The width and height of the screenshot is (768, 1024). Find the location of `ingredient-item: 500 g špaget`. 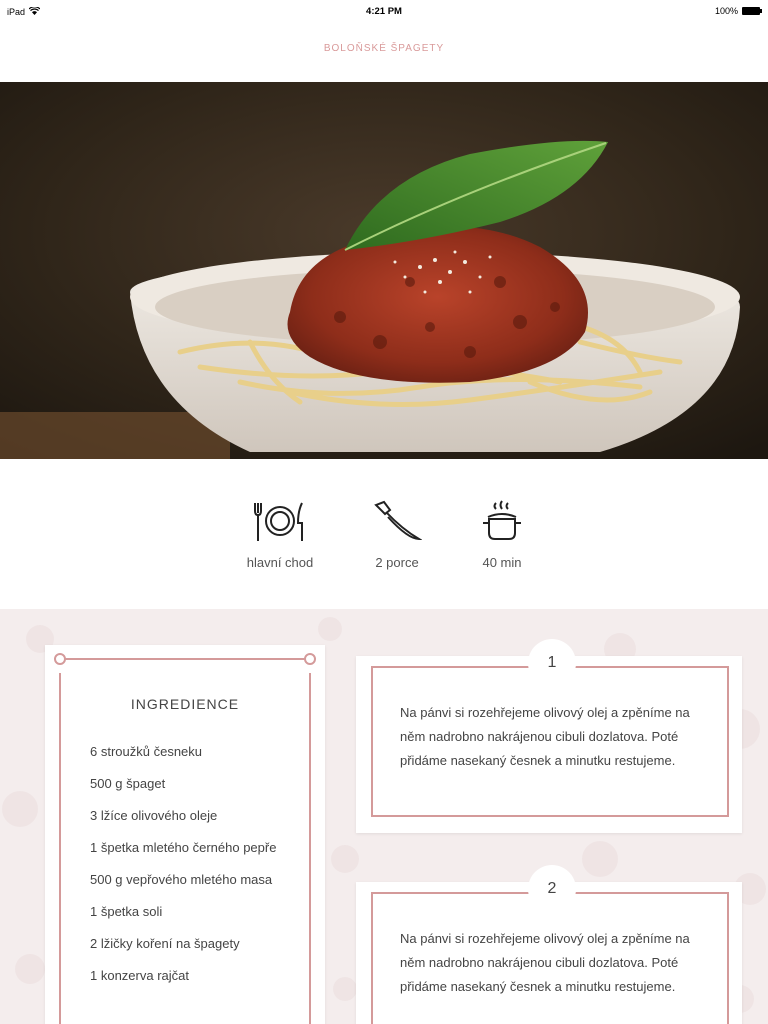

ingredient-item: 500 g špaget is located at coordinates (128, 783).